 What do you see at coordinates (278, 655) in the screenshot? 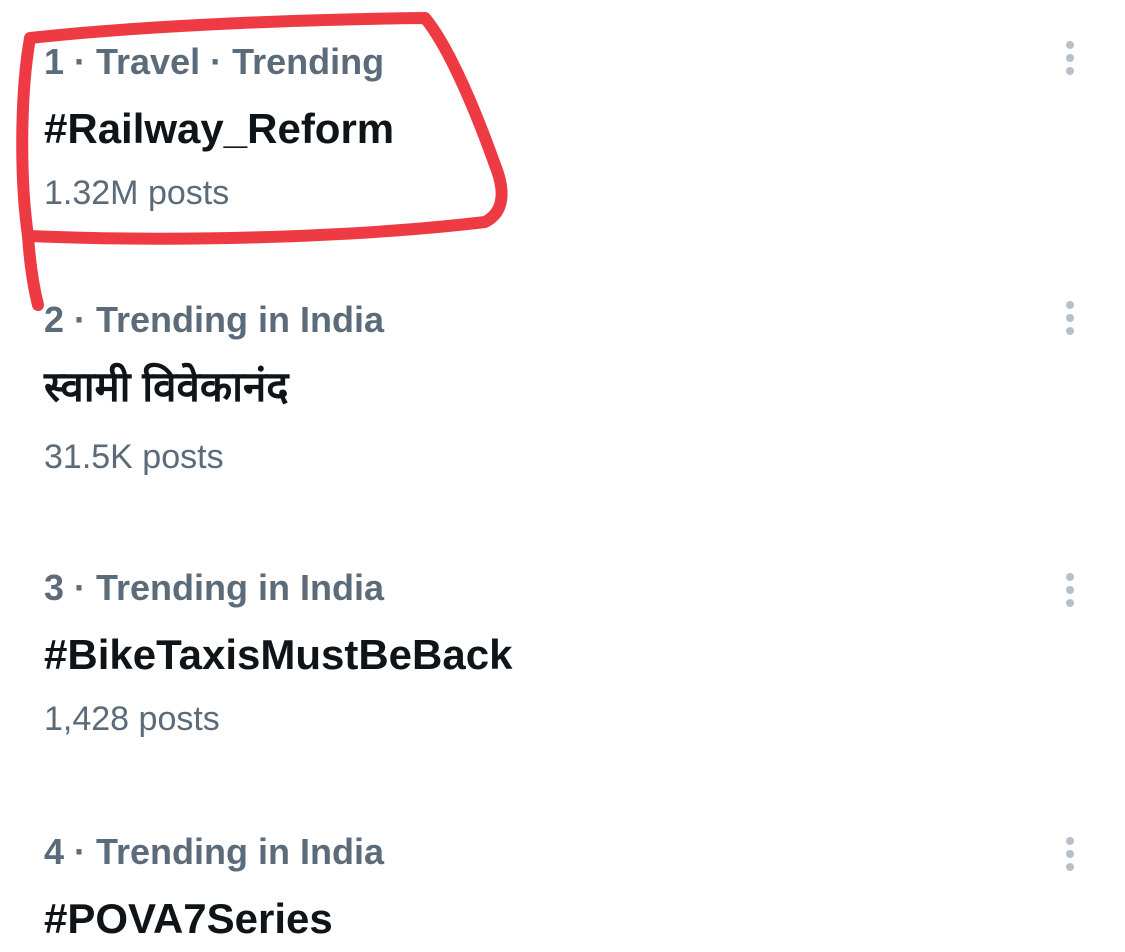
I see `trend-title: #BikeTaxisMustBeBack` at bounding box center [278, 655].